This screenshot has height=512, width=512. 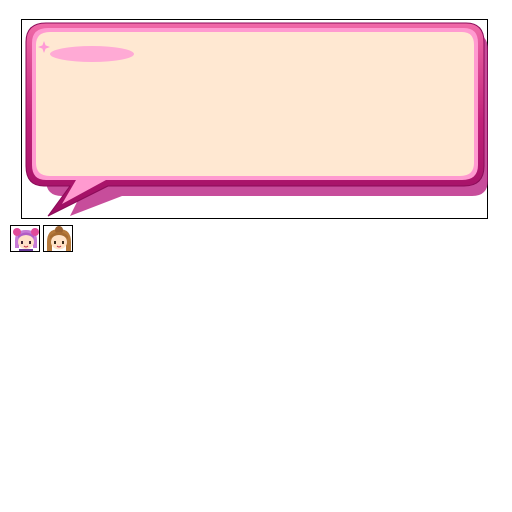 I want to click on pink-haired-girl-portrait-icon, so click(x=25, y=238).